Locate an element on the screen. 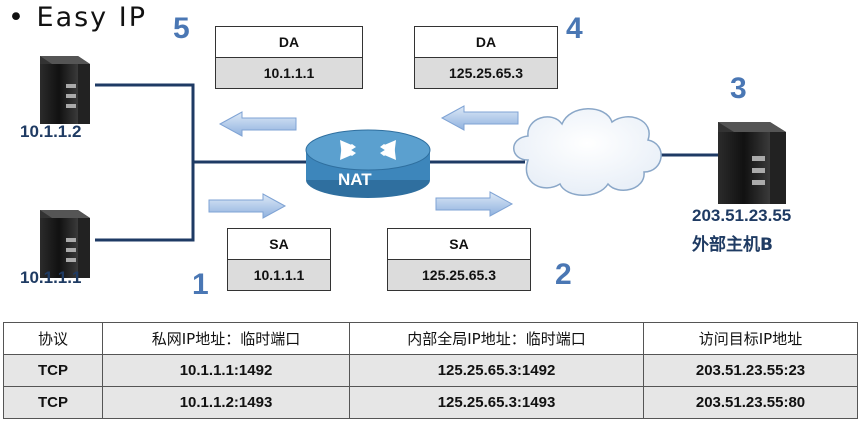 The image size is (860, 430). packet-box-2: SA 125.25.65.3 is located at coordinates (459, 259).